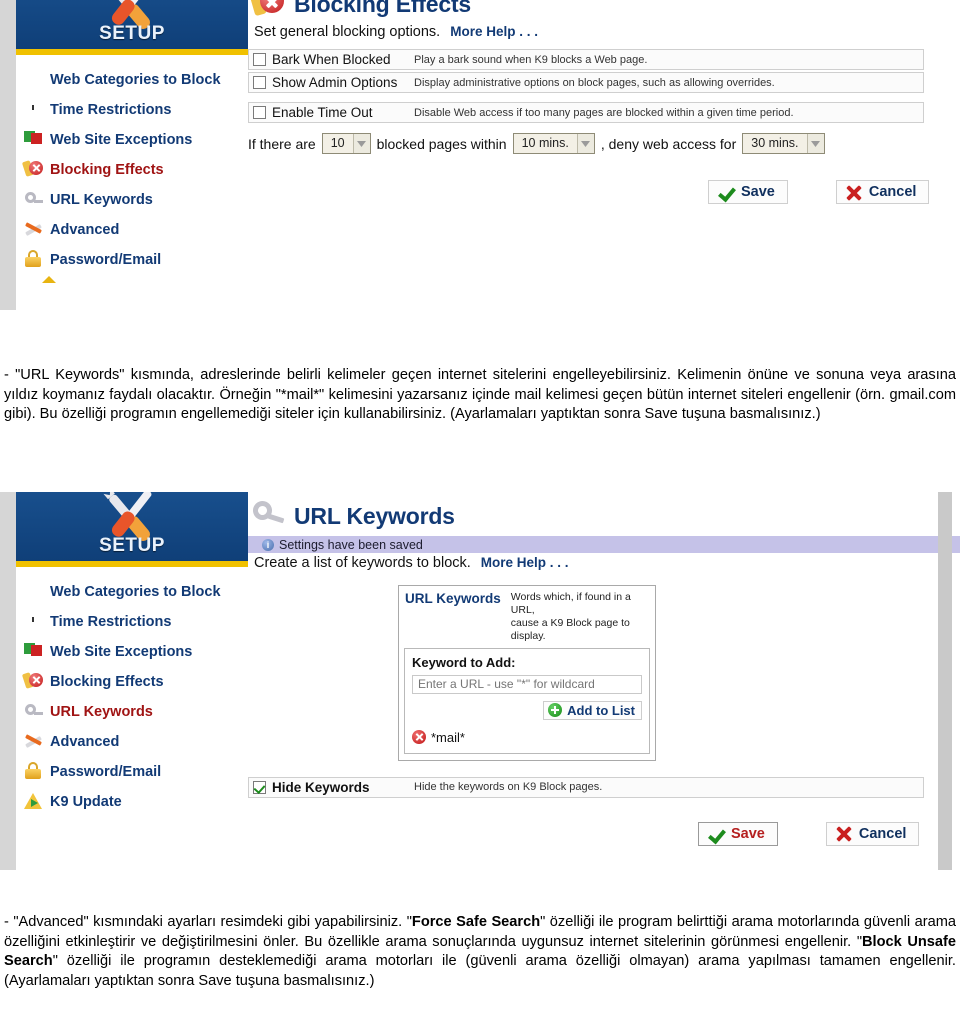 The height and width of the screenshot is (1028, 960). Describe the element at coordinates (508, 787) in the screenshot. I see `option-description: Hide the keywords on K9 Block pages.` at that location.